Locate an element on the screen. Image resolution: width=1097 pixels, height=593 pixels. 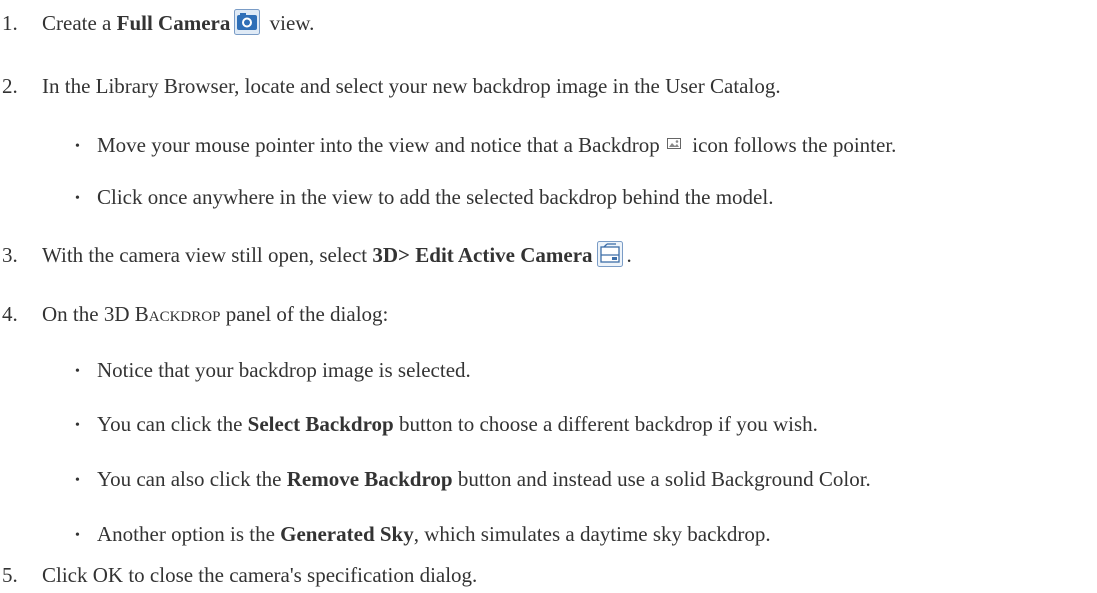
step-text: Create a is located at coordinates (79, 23).